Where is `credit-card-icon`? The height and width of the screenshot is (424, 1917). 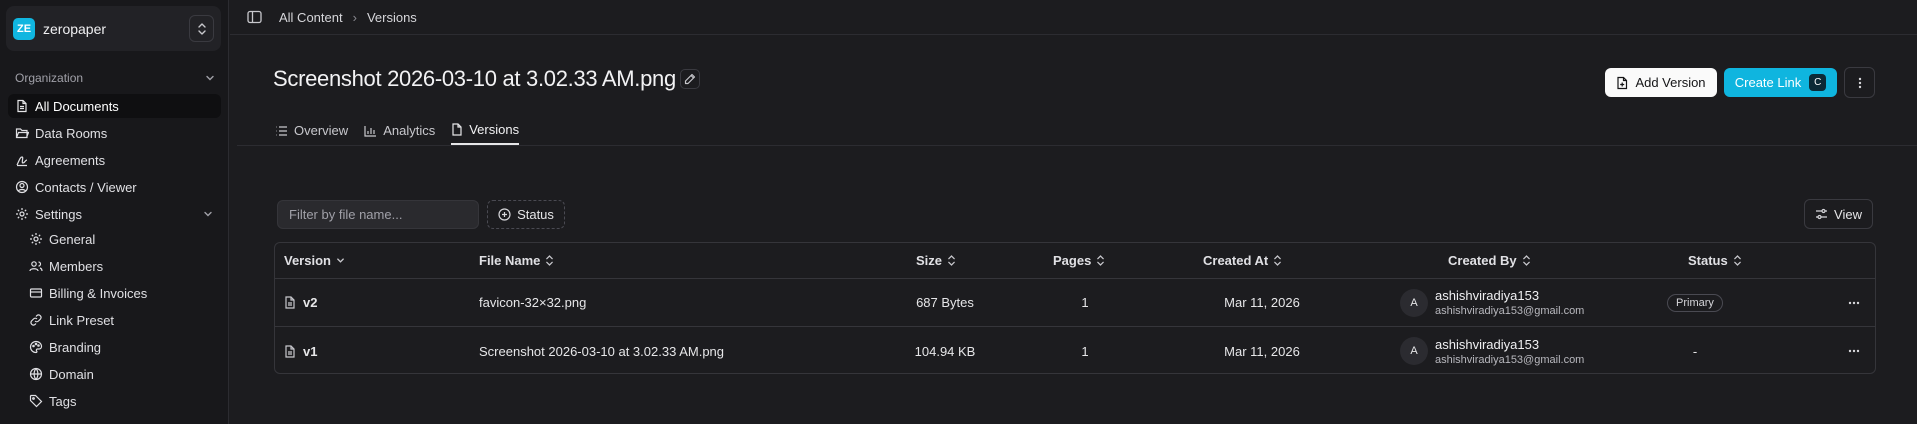
credit-card-icon is located at coordinates (36, 293).